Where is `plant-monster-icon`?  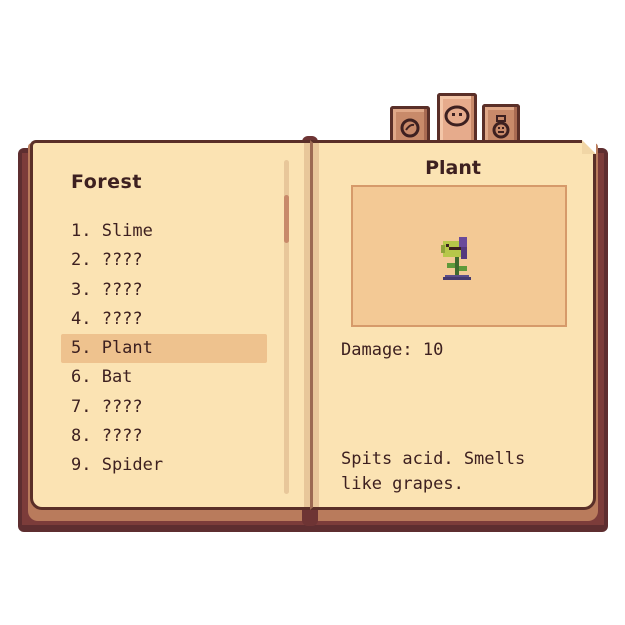
plant-monster-icon is located at coordinates (456, 258).